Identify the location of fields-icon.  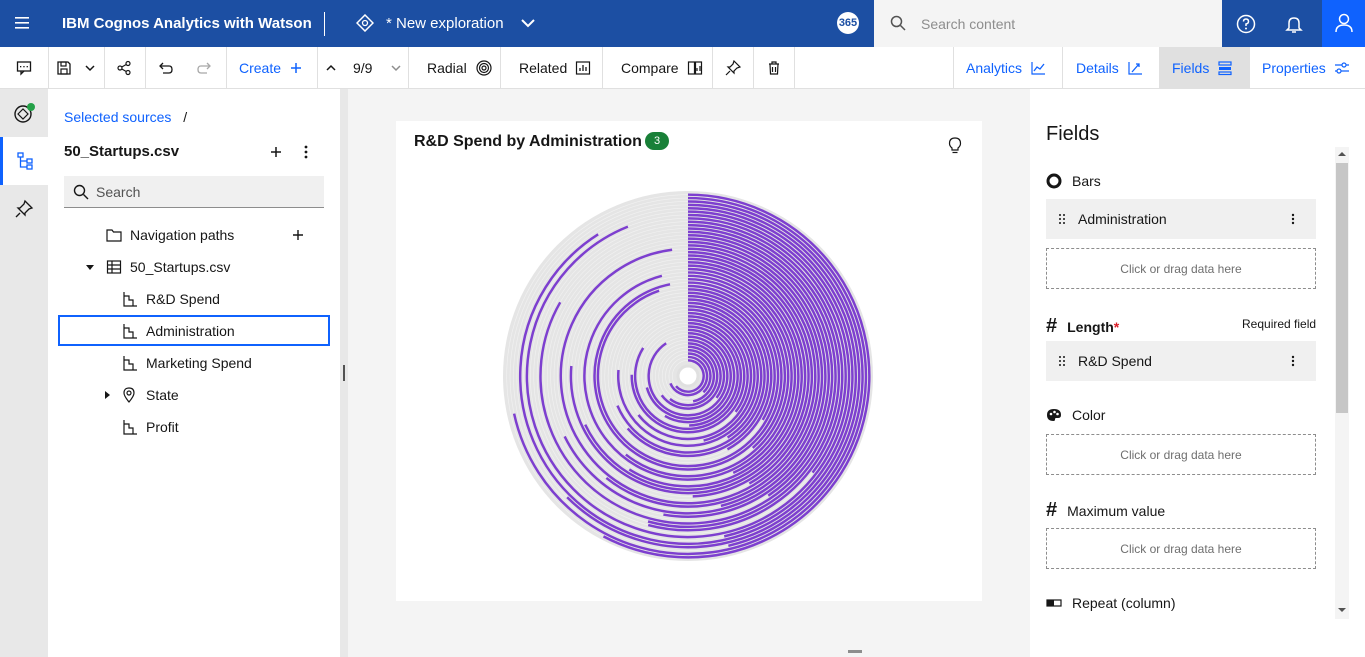
(1225, 67).